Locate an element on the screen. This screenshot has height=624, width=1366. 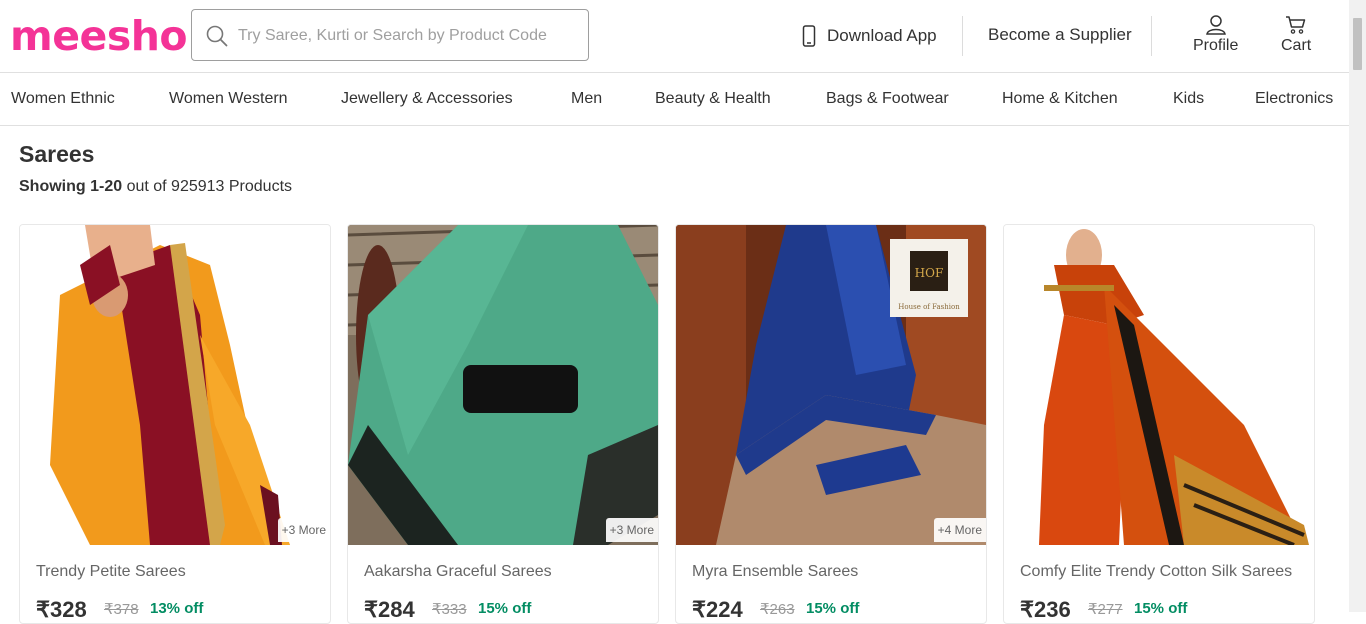
category-men: Men is located at coordinates (586, 99).